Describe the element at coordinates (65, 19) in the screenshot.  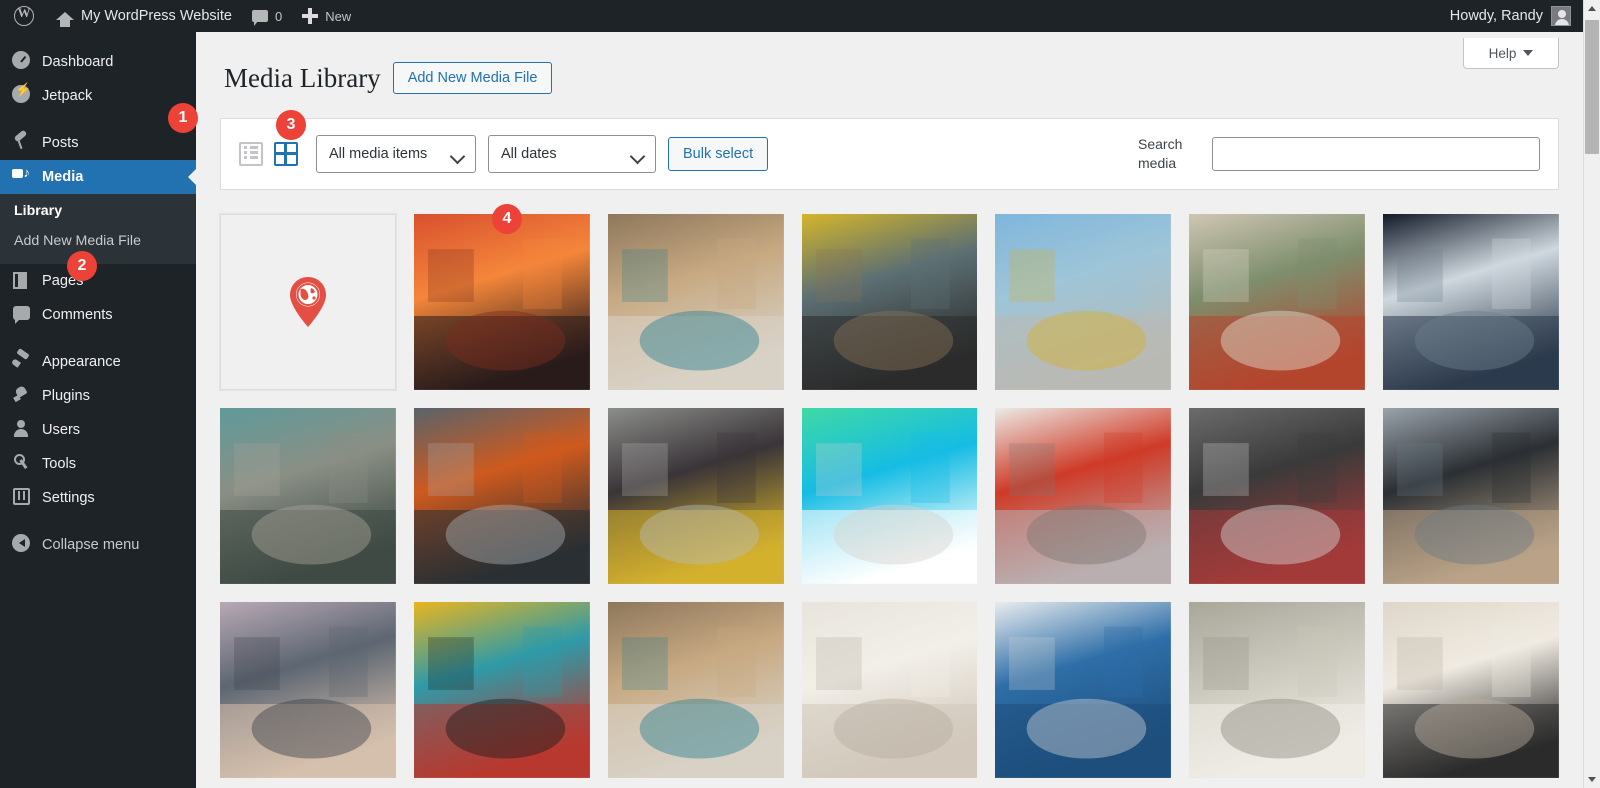
I see `home-icon` at that location.